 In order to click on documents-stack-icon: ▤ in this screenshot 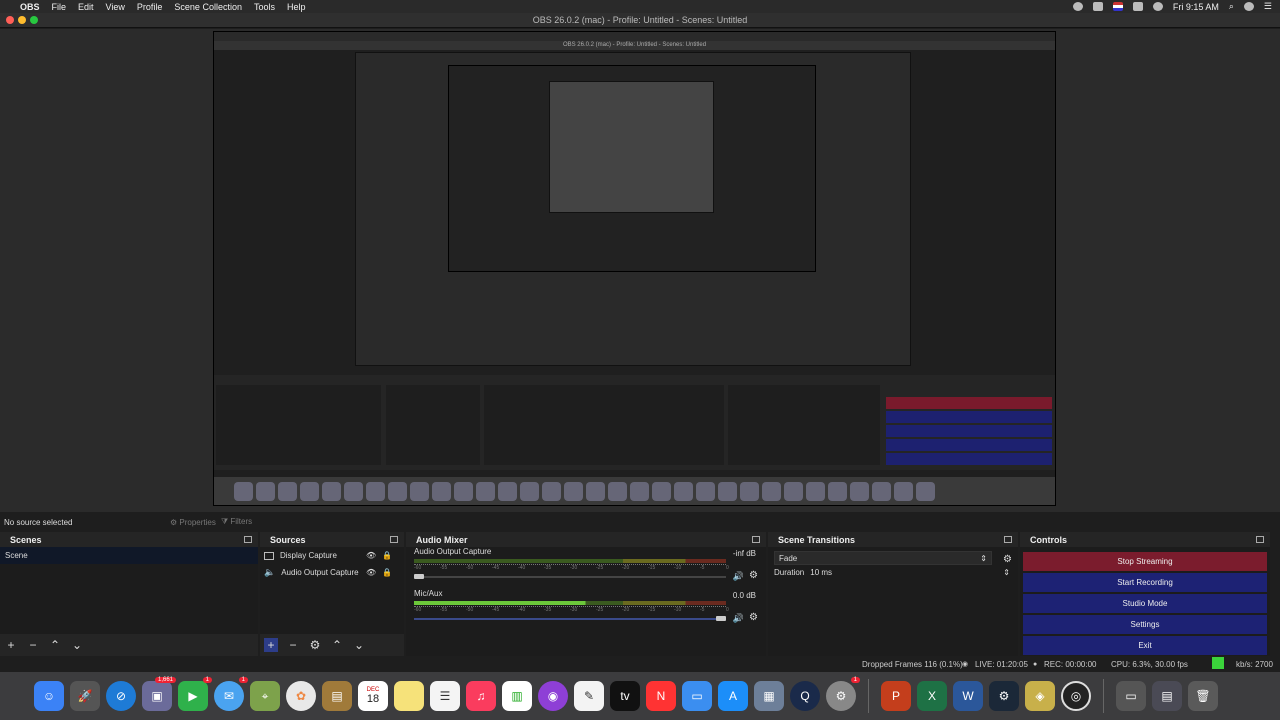, I will do `click(1167, 696)`.